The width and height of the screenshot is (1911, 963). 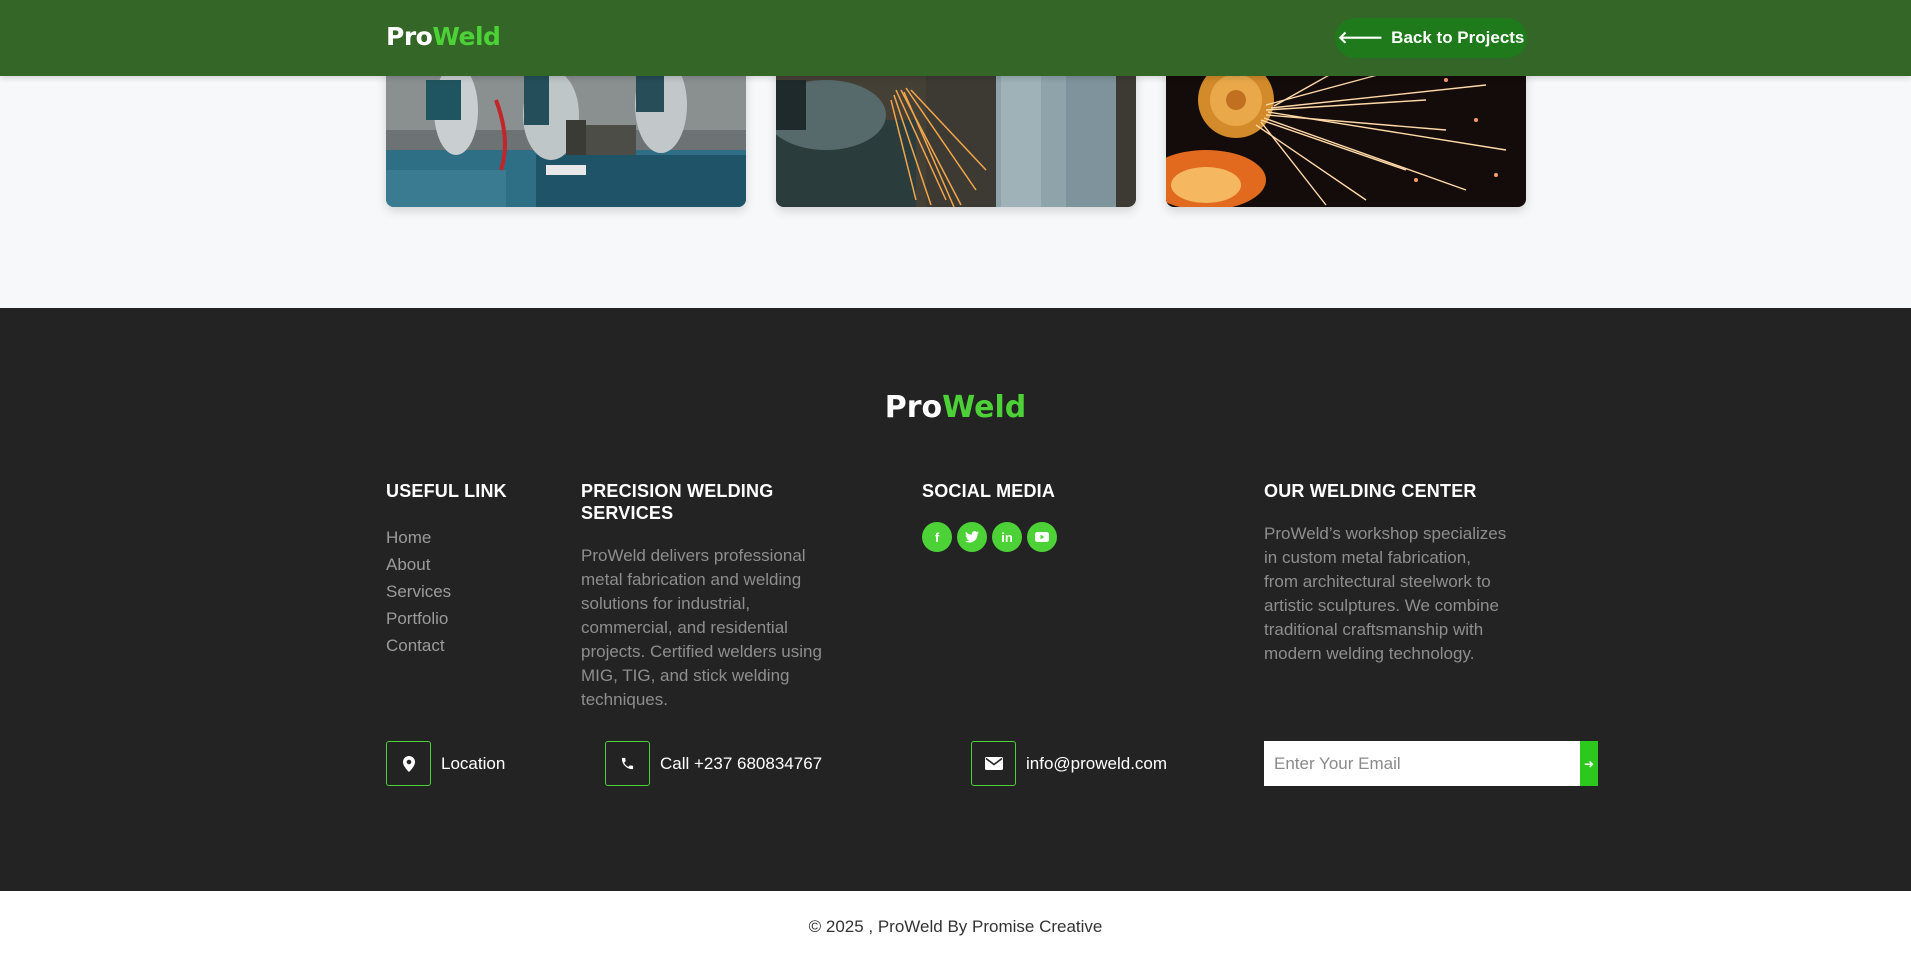 I want to click on back-button-label: Back to Projects, so click(x=1458, y=37).